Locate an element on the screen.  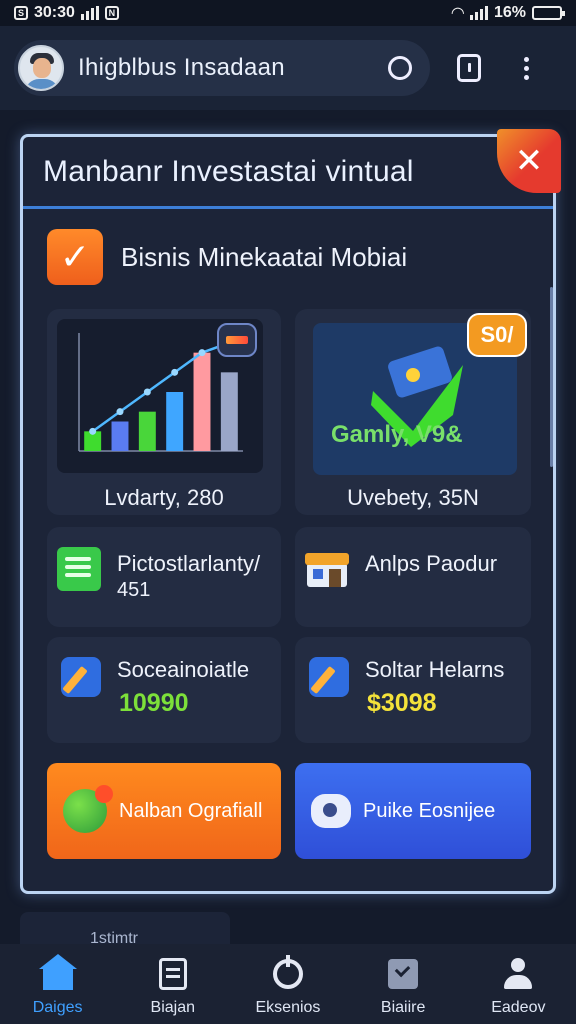
clipboard-icon is located at coordinates (469, 68).